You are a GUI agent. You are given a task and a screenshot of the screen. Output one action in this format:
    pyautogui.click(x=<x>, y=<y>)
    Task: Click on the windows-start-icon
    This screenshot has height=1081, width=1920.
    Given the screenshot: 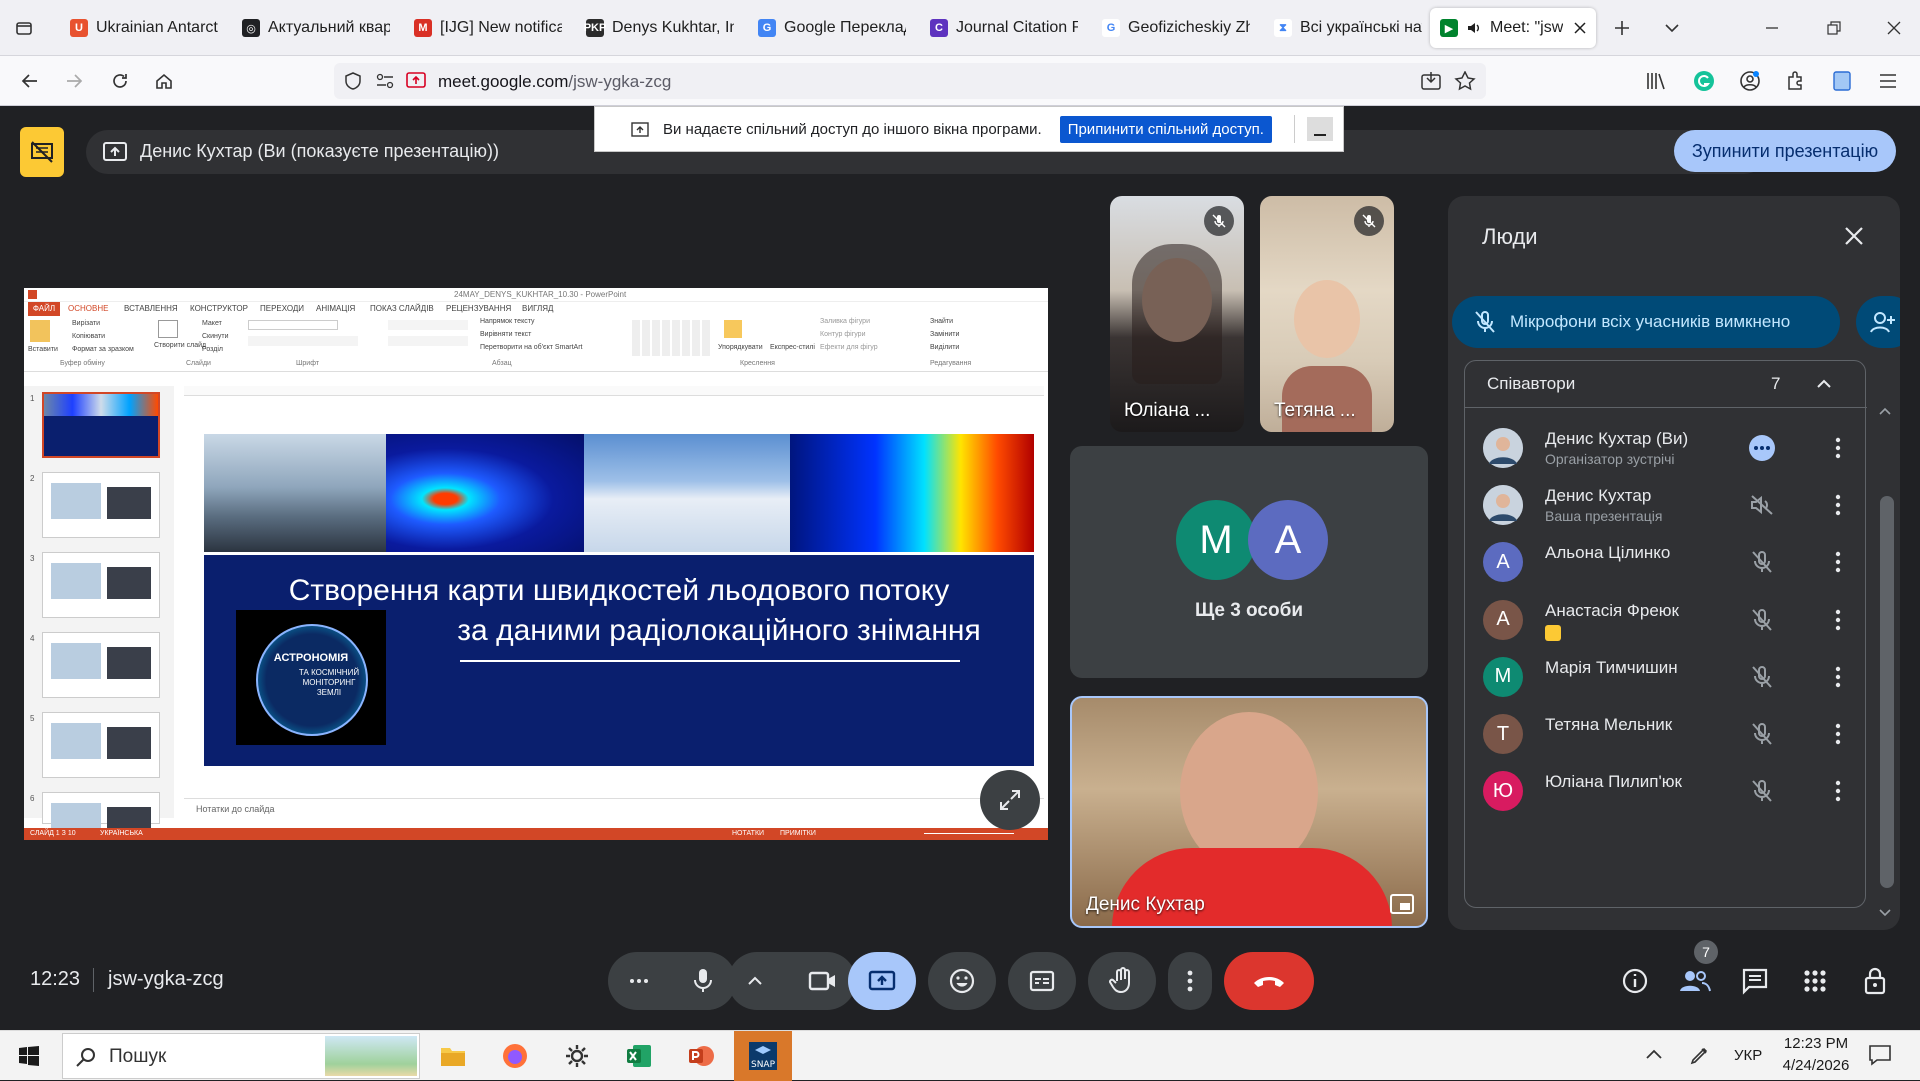 What is the action you would take?
    pyautogui.click(x=29, y=1056)
    